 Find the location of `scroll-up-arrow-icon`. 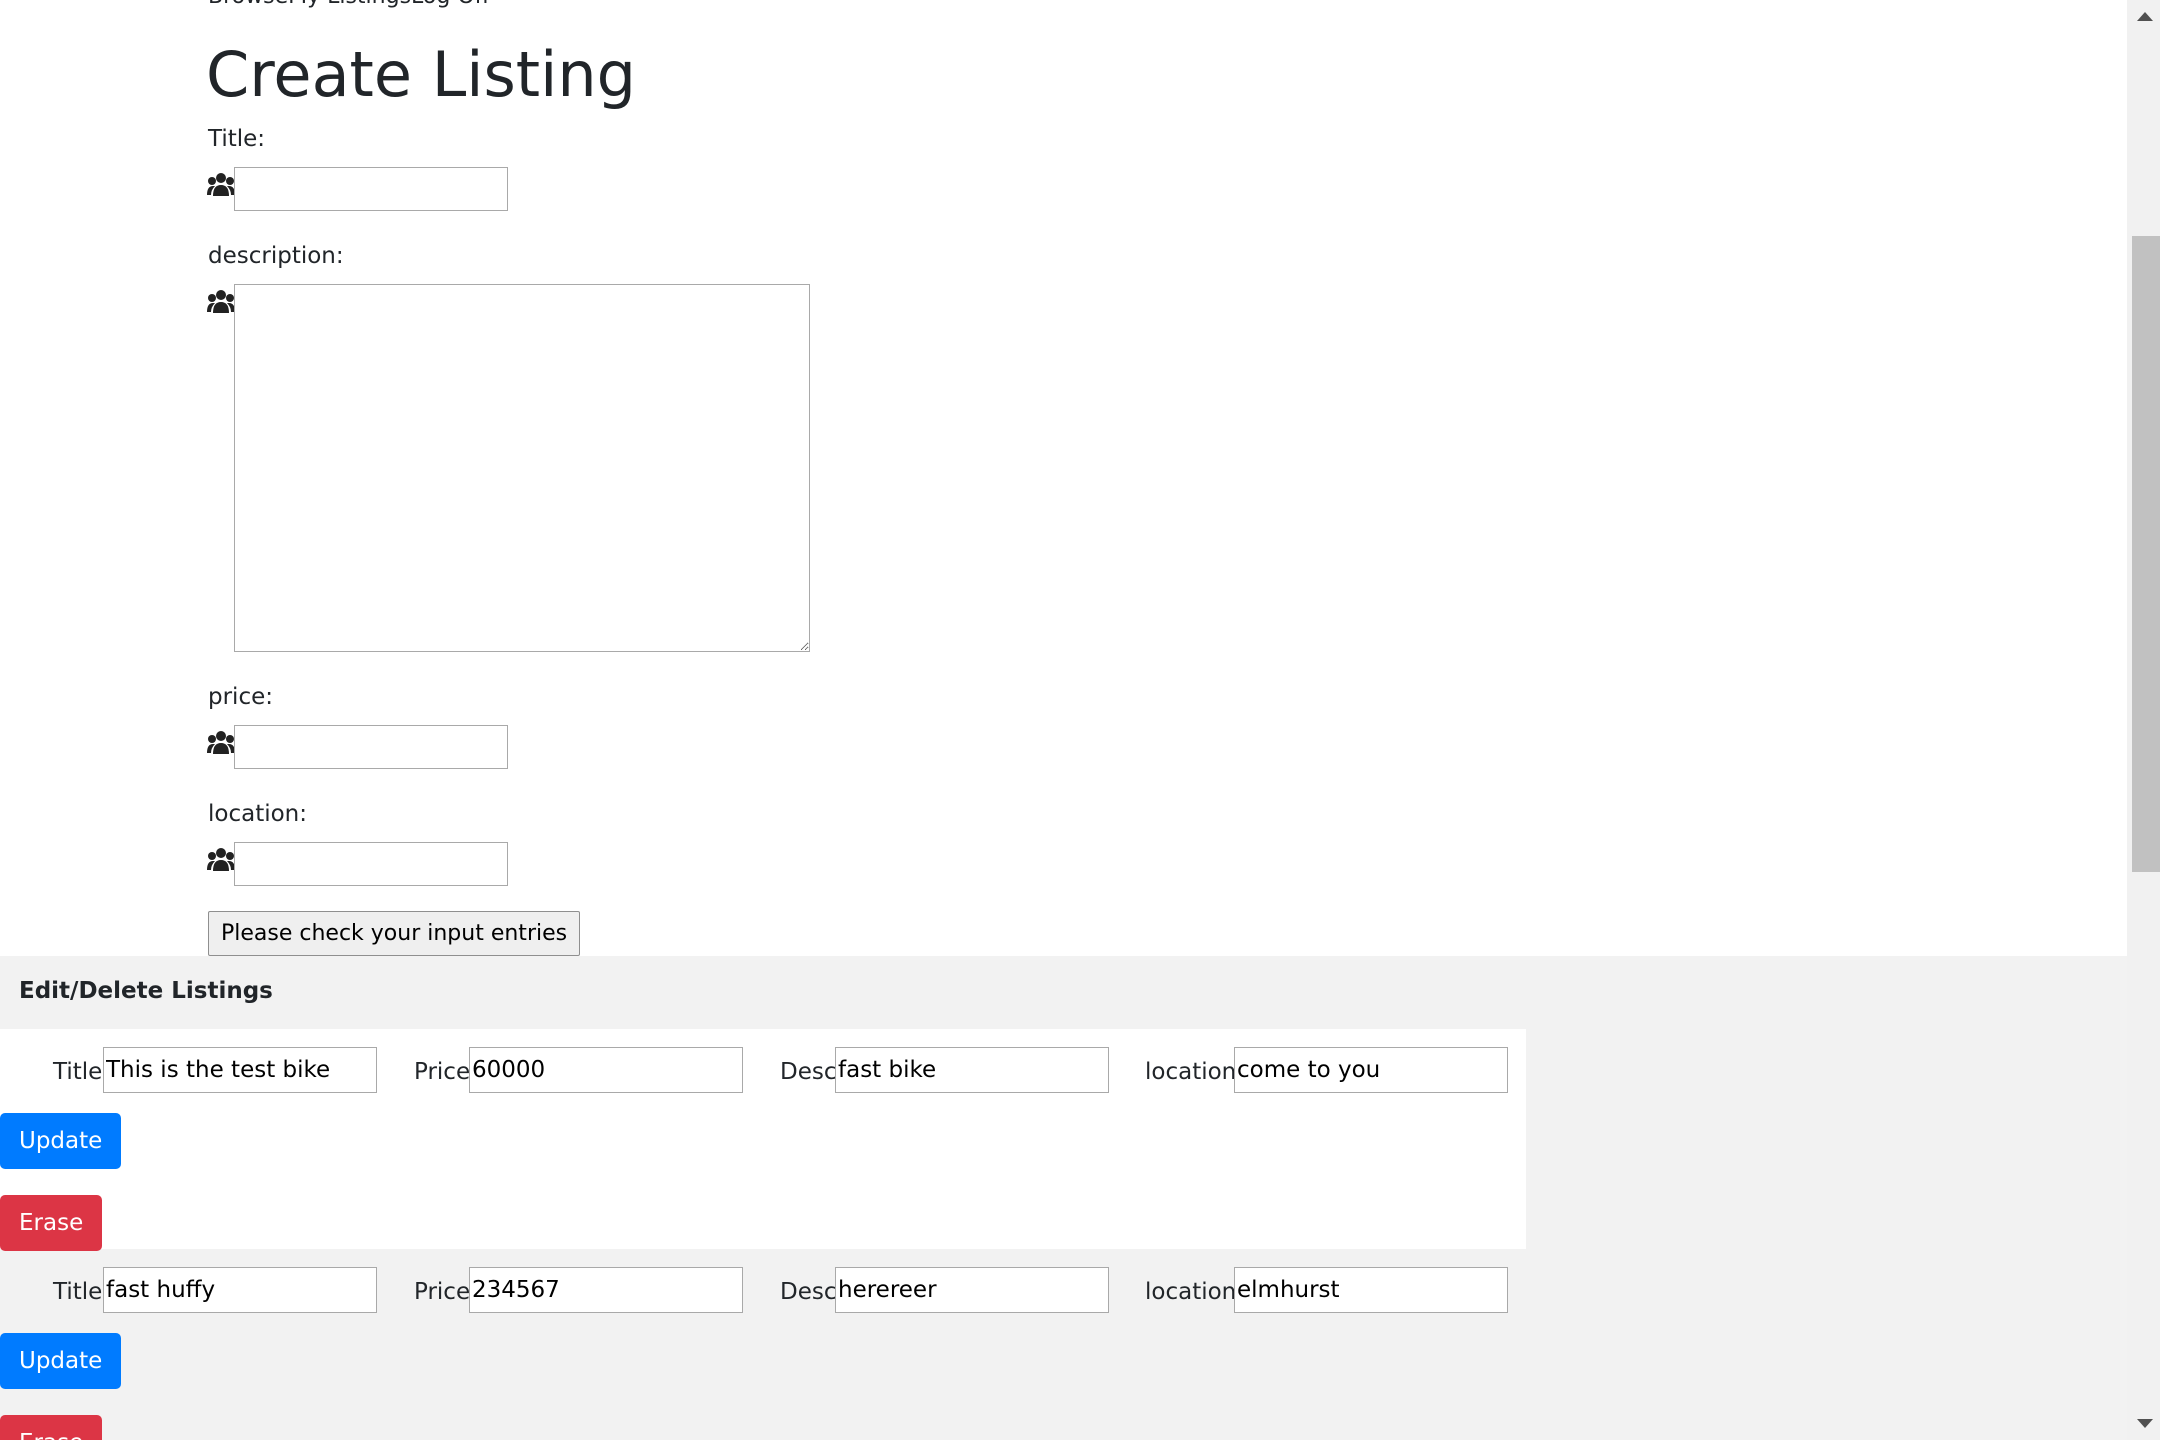

scroll-up-arrow-icon is located at coordinates (2145, 16).